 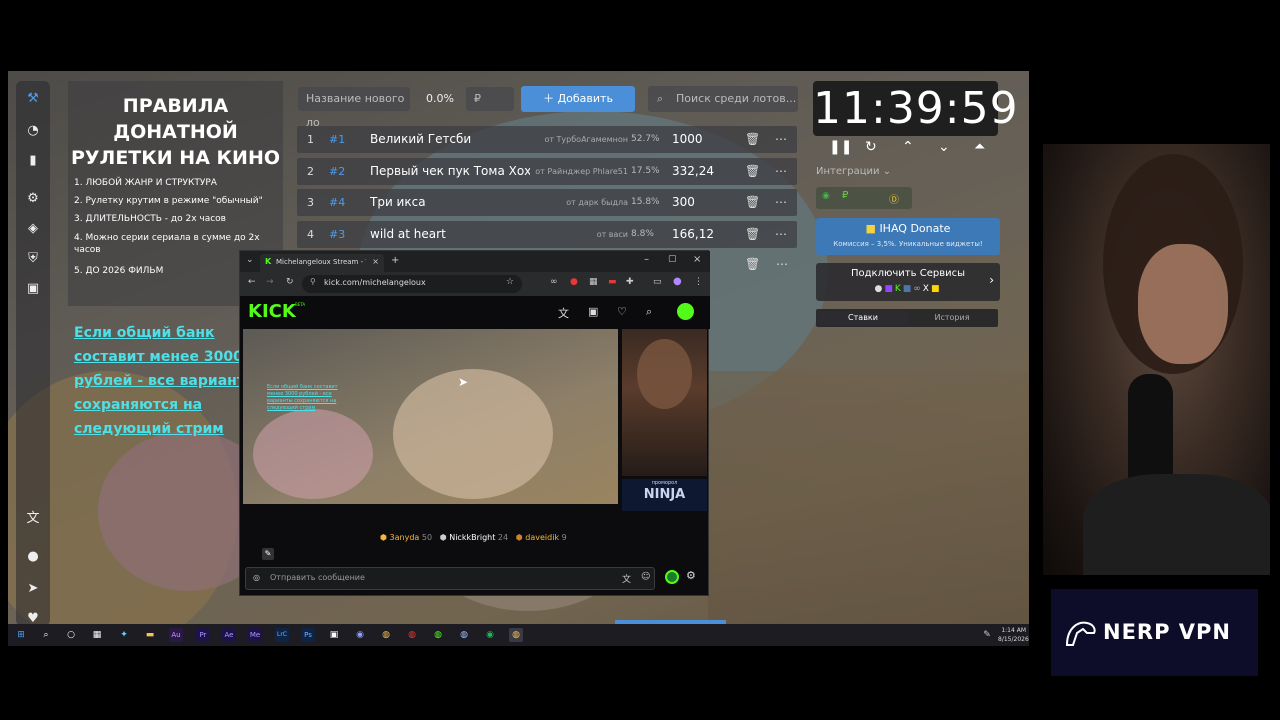 I want to click on donatepay-icon: Ⓓ, so click(x=895, y=198).